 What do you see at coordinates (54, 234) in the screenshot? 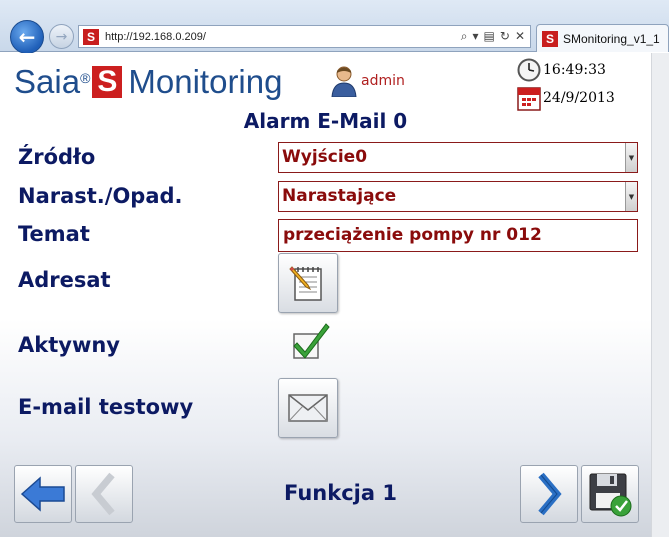
I see `subject-label: Temat` at bounding box center [54, 234].